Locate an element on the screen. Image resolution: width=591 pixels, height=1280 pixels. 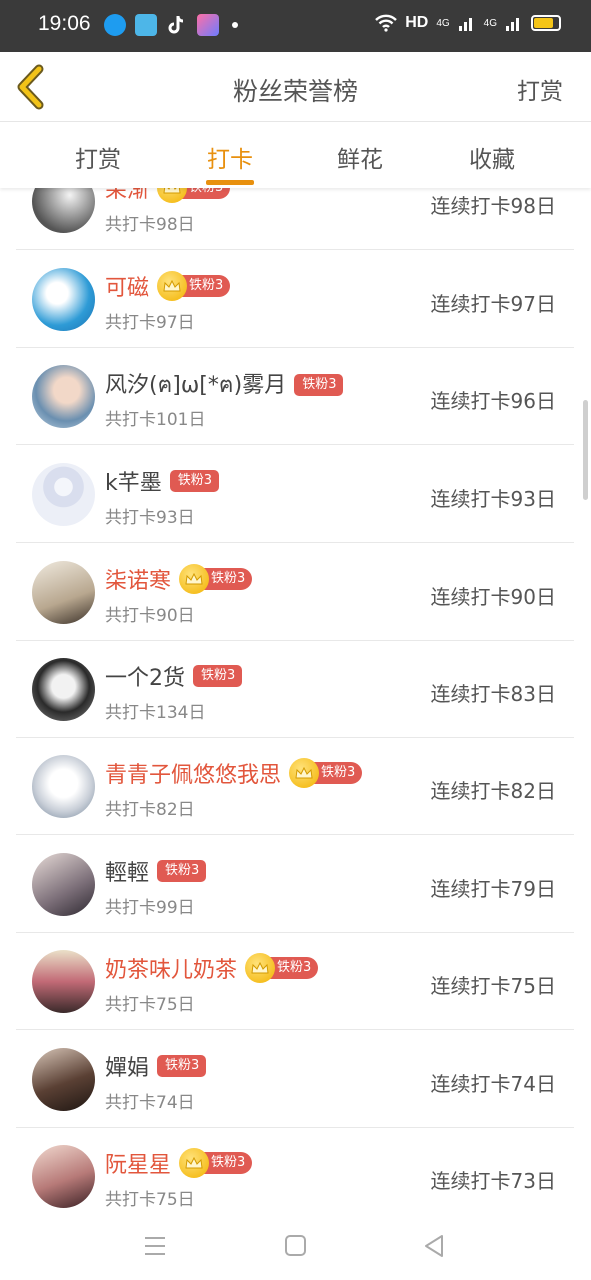
network-label: HD is located at coordinates (417, 22).